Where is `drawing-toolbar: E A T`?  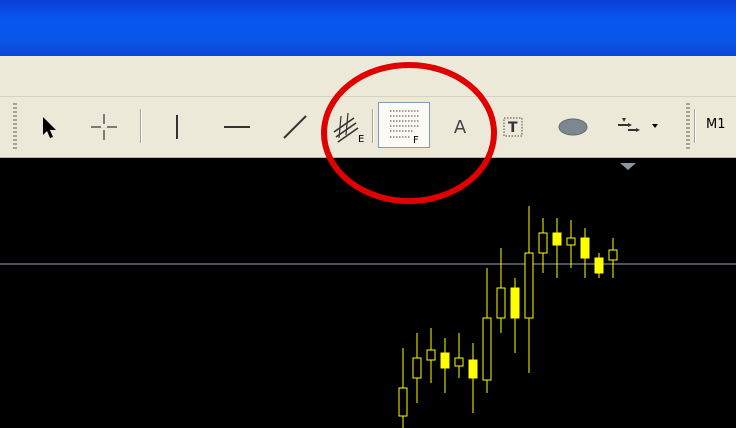 drawing-toolbar: E A T is located at coordinates (368, 127).